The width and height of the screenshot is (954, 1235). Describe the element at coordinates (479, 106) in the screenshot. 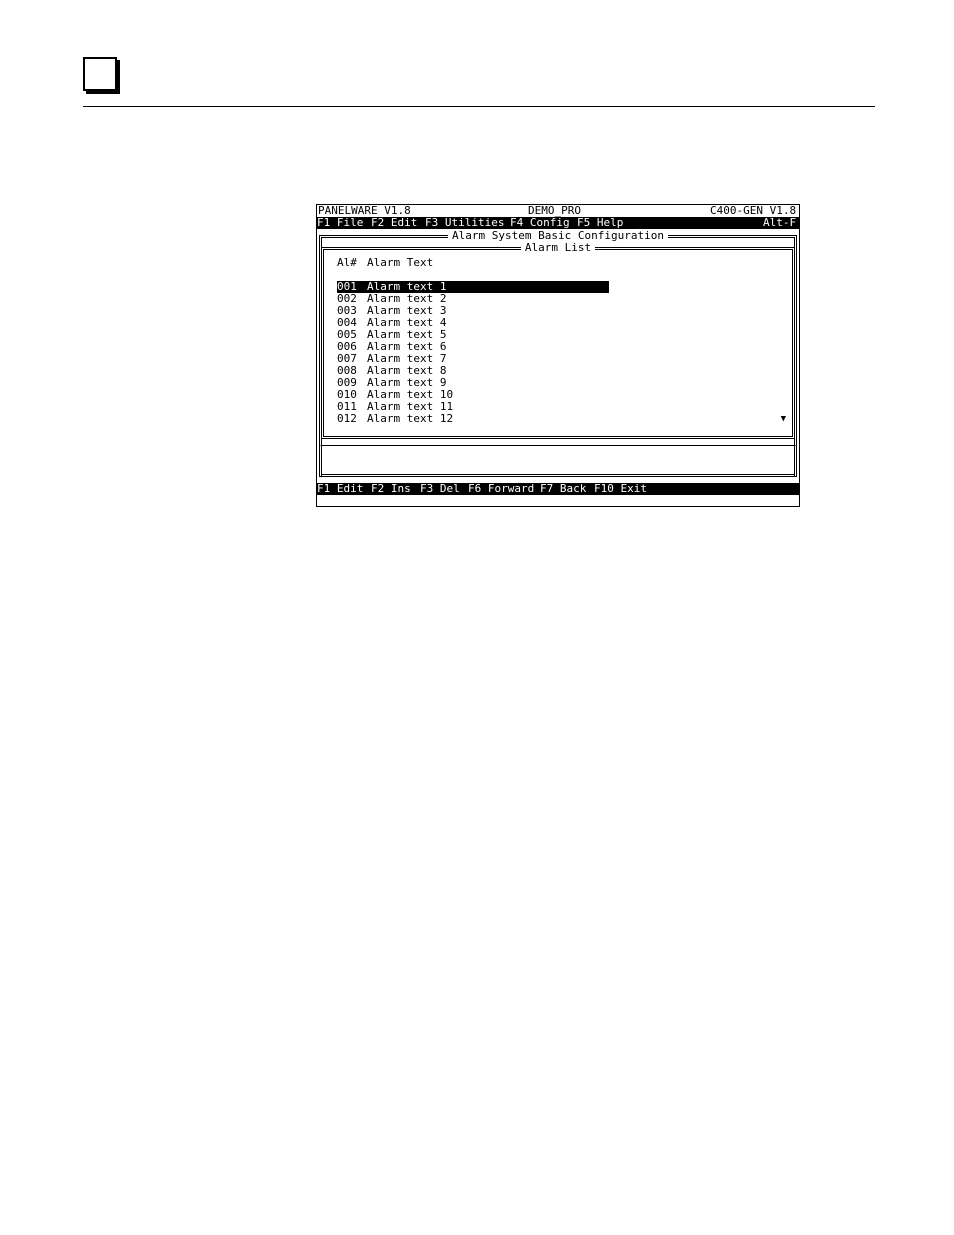

I see `header-rule` at that location.